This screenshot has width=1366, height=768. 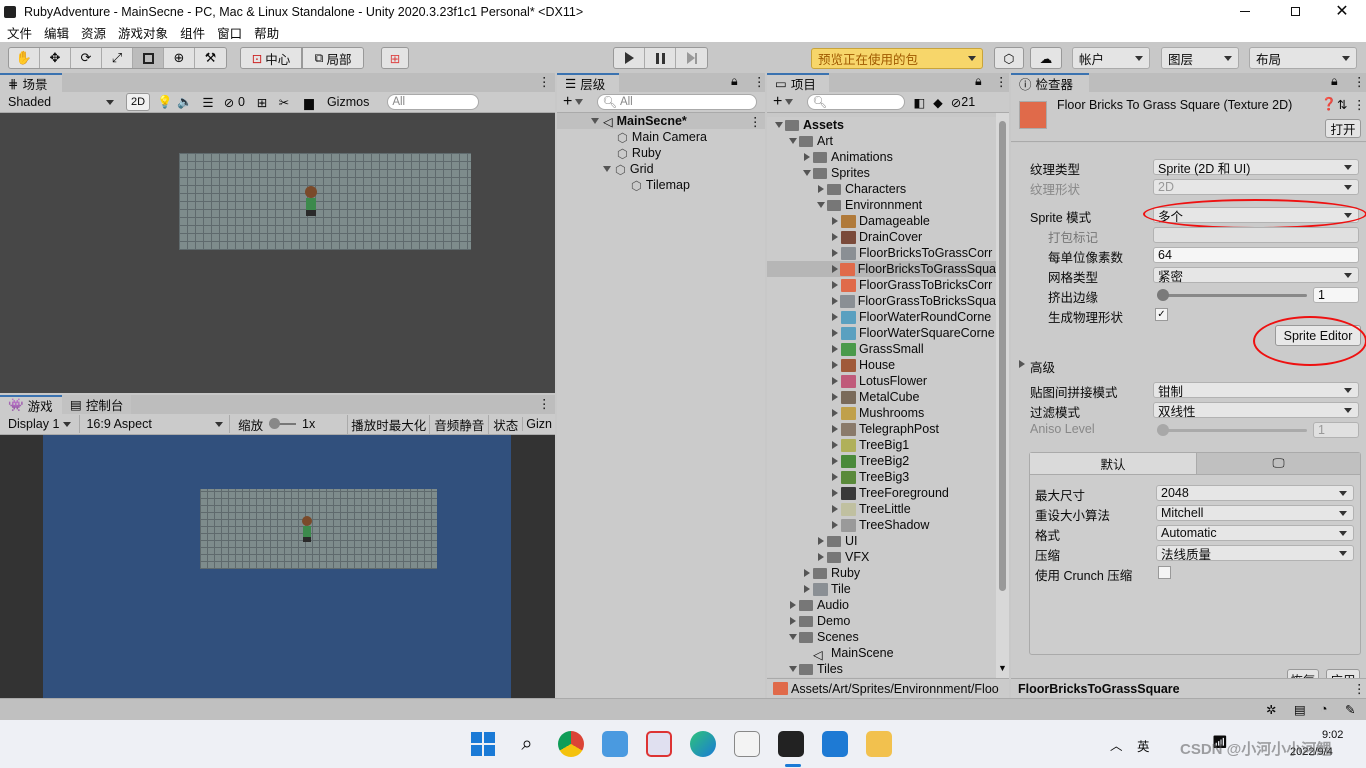 What do you see at coordinates (262, 102) in the screenshot?
I see `grid-toggle-icon: ⊞` at bounding box center [262, 102].